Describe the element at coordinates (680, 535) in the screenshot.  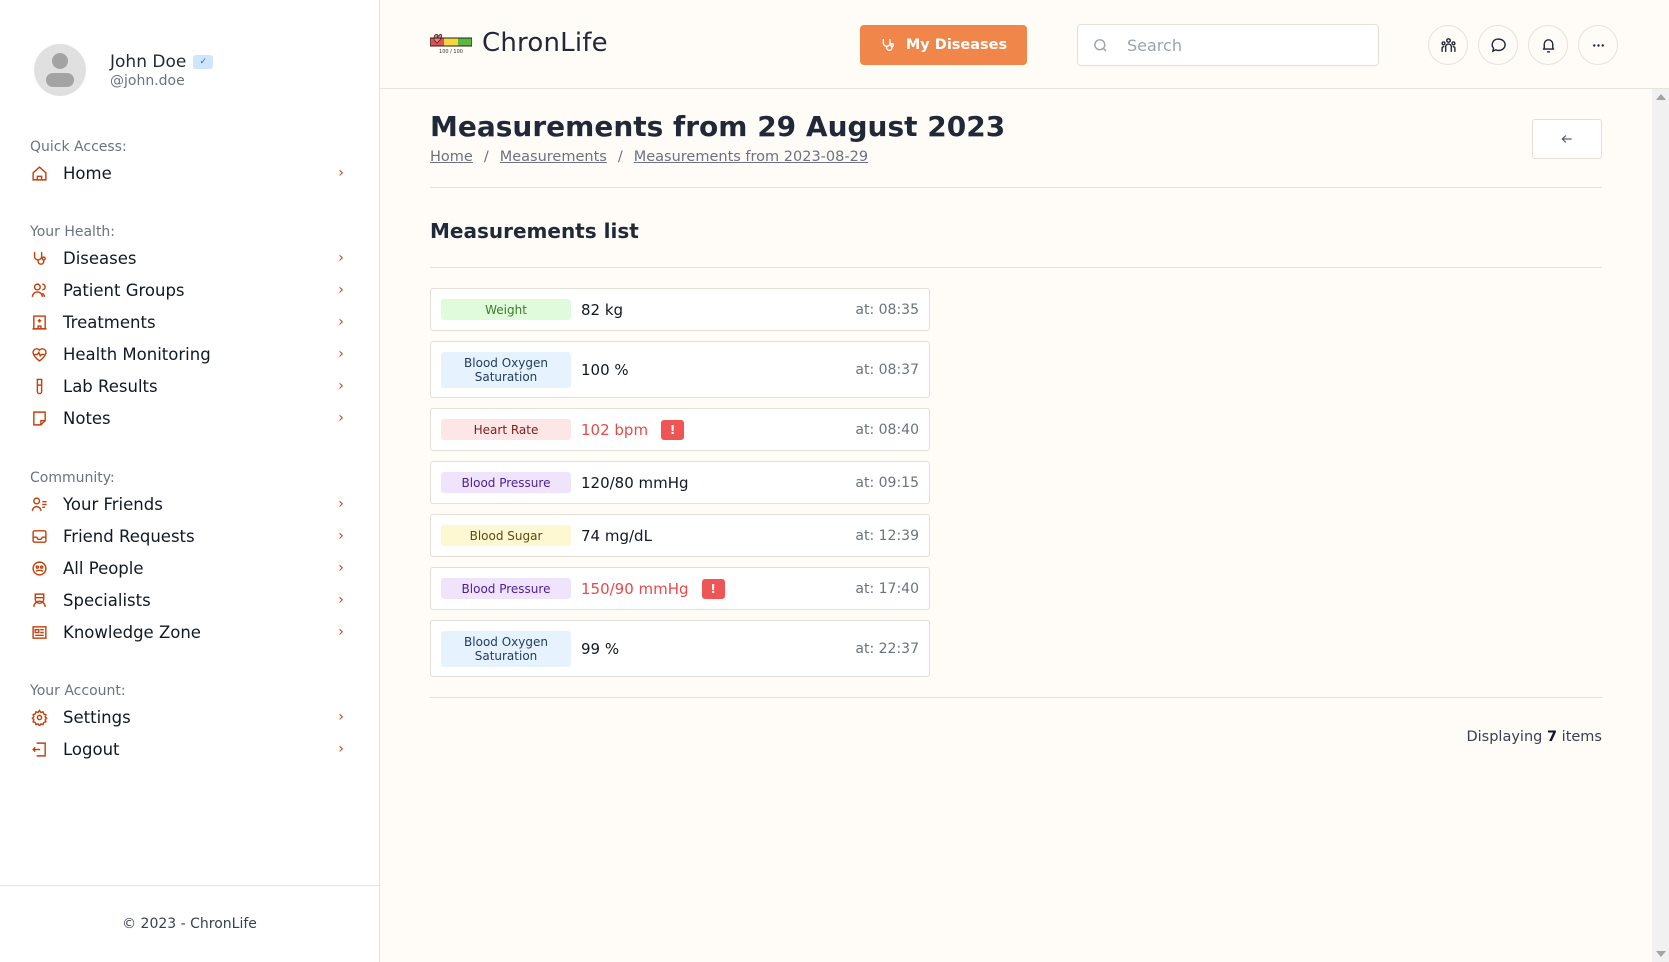
I see `measurement-row: Blood Sugar 74 mg/dL at: 12:39` at that location.